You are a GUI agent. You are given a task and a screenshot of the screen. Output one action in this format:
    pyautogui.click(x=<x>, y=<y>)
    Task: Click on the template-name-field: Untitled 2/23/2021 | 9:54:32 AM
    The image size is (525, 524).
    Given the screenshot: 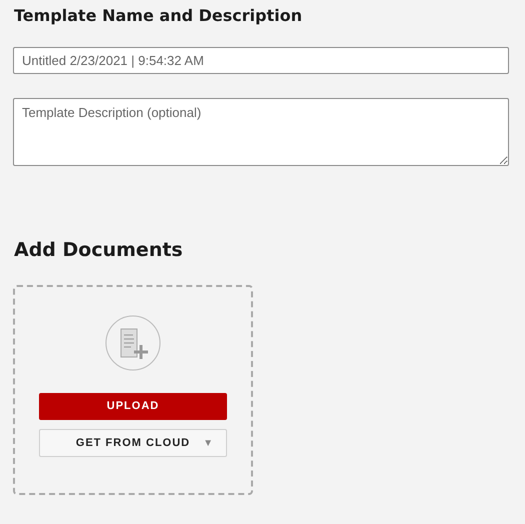 What is the action you would take?
    pyautogui.click(x=261, y=60)
    